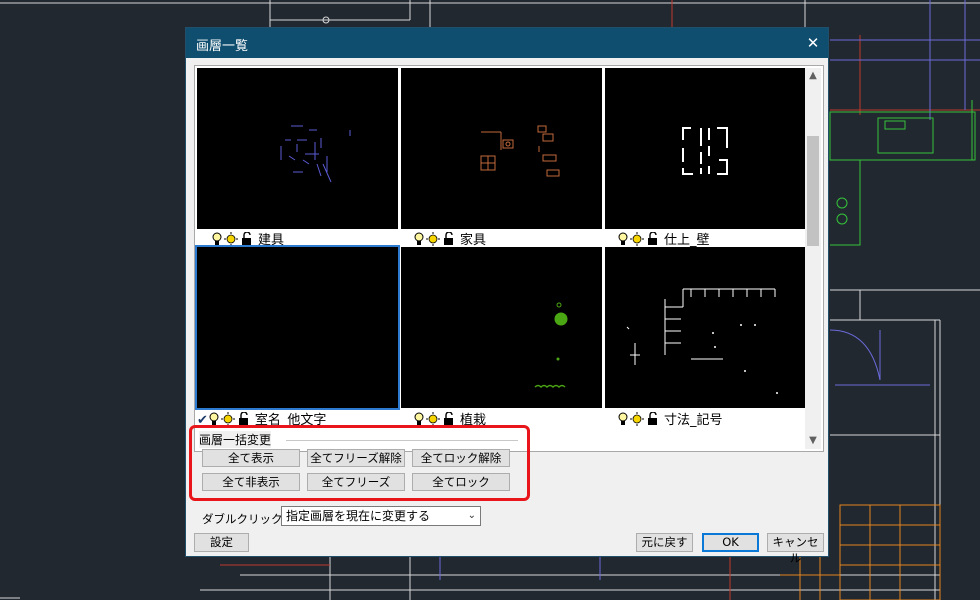 This screenshot has height=600, width=980. Describe the element at coordinates (705, 327) in the screenshot. I see `layer-thumbnail-寸法_記号` at that location.